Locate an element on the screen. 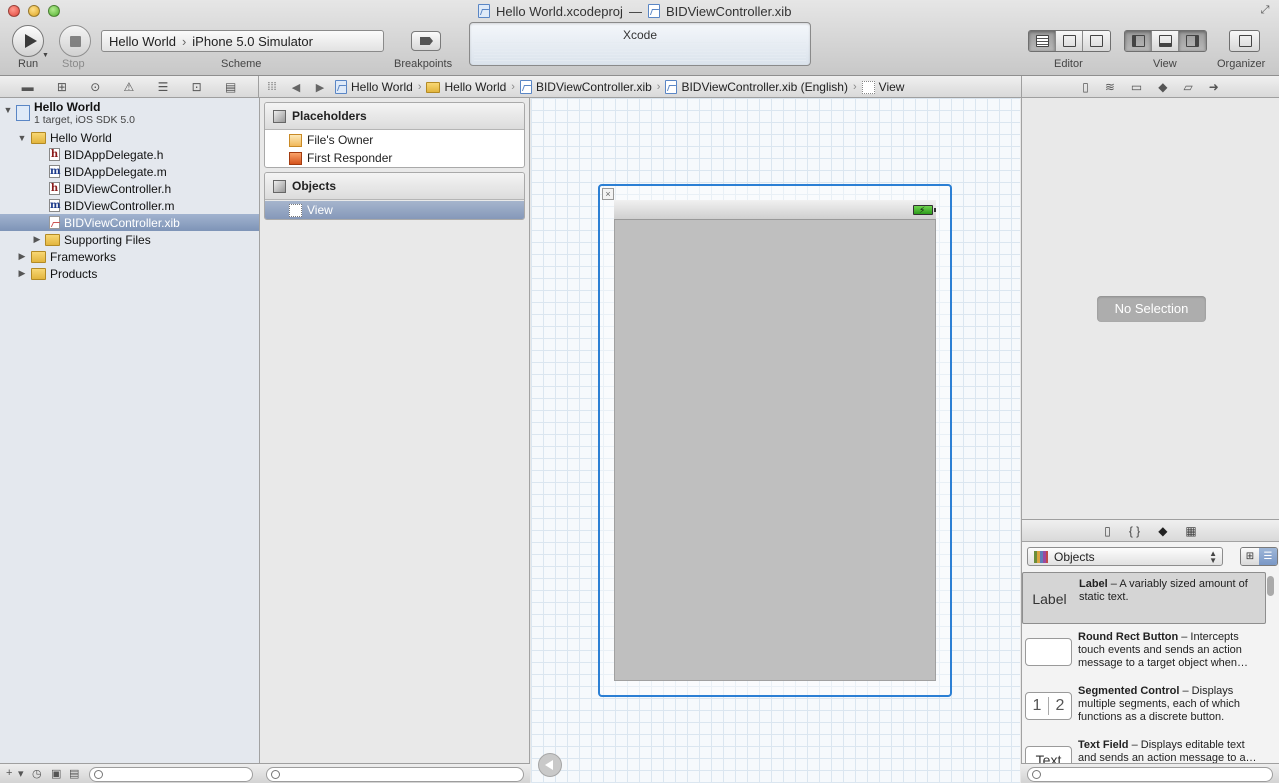 Image resolution: width=1279 pixels, height=783 pixels. project-root-row: ▼ Hello World 1 target, iOS SDK 5.0 is located at coordinates (129, 114).